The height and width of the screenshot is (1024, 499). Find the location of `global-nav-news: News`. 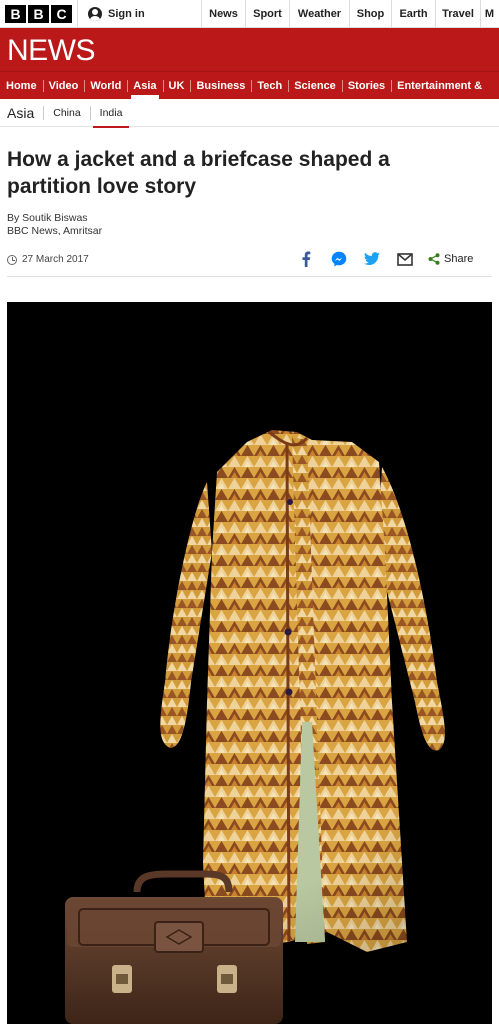

global-nav-news: News is located at coordinates (223, 13).